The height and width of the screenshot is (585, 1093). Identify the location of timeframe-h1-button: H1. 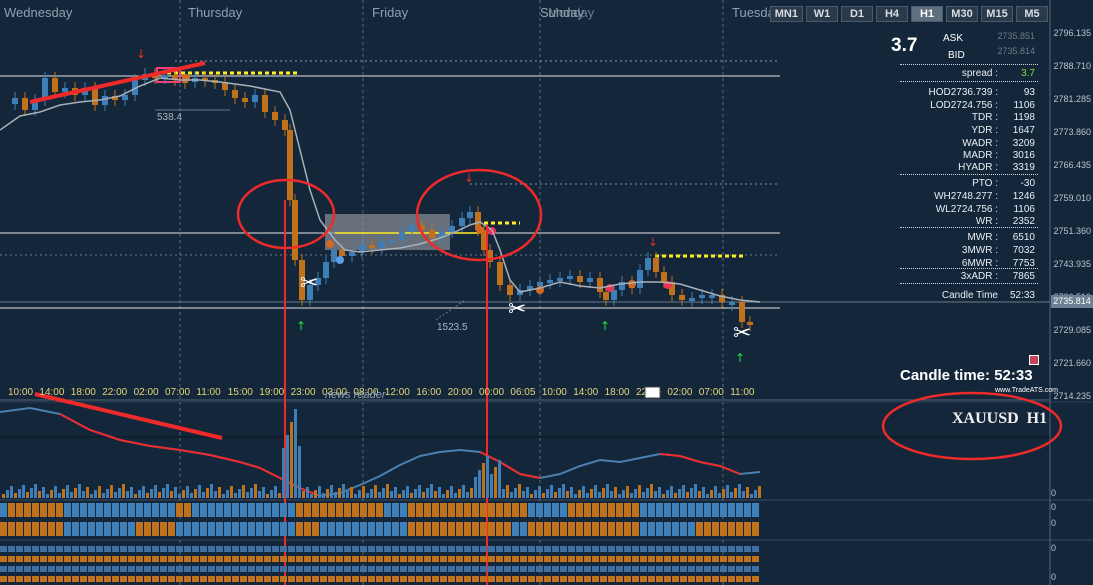
(927, 14).